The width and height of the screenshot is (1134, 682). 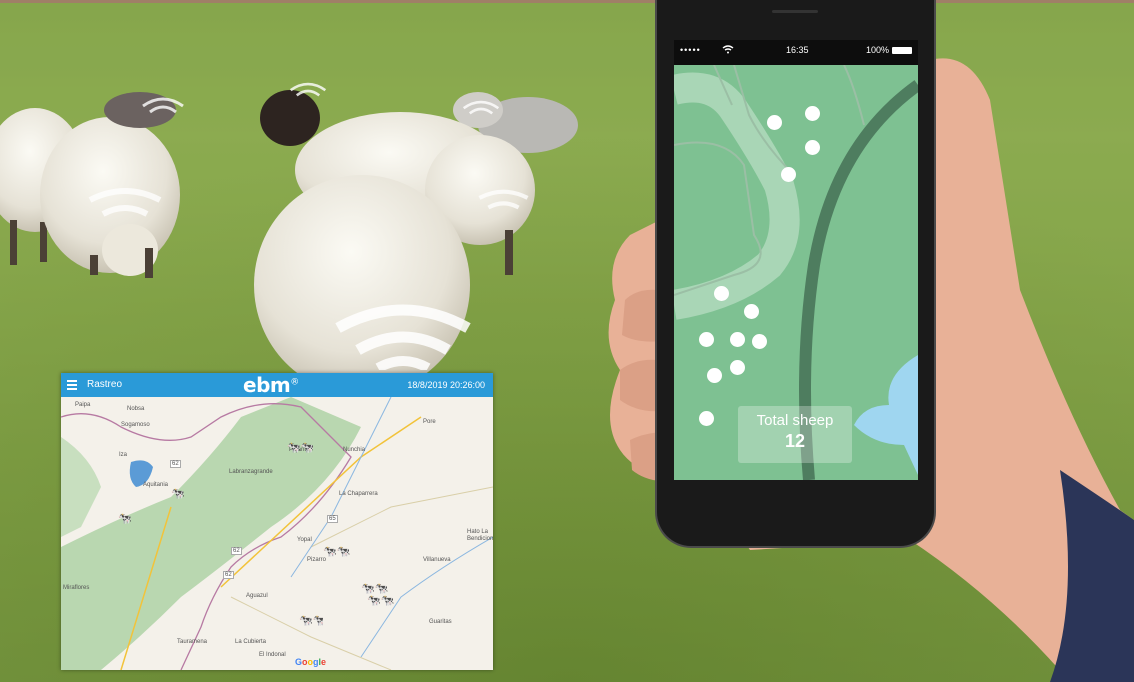 I want to click on hamburger-menu-icon, so click(x=74, y=385).